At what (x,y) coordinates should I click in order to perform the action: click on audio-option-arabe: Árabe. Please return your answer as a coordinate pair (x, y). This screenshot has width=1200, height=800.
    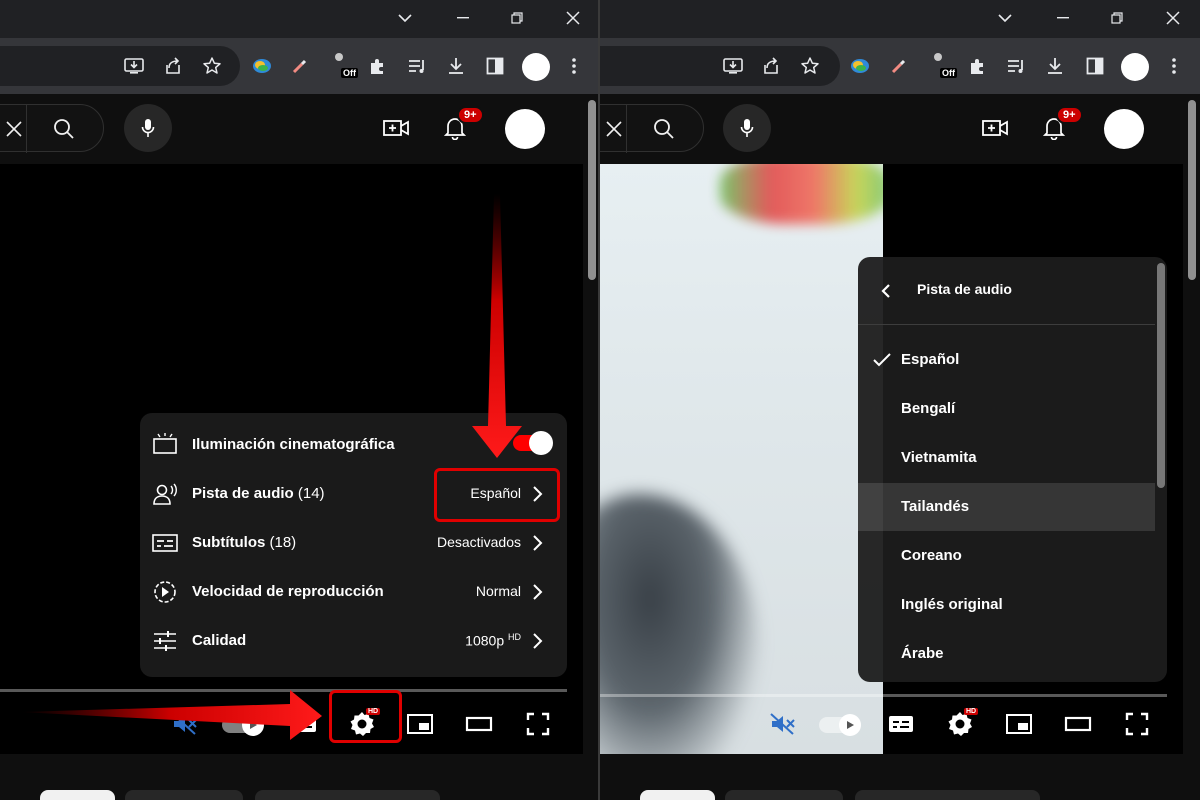
    Looking at the image, I should click on (1006, 654).